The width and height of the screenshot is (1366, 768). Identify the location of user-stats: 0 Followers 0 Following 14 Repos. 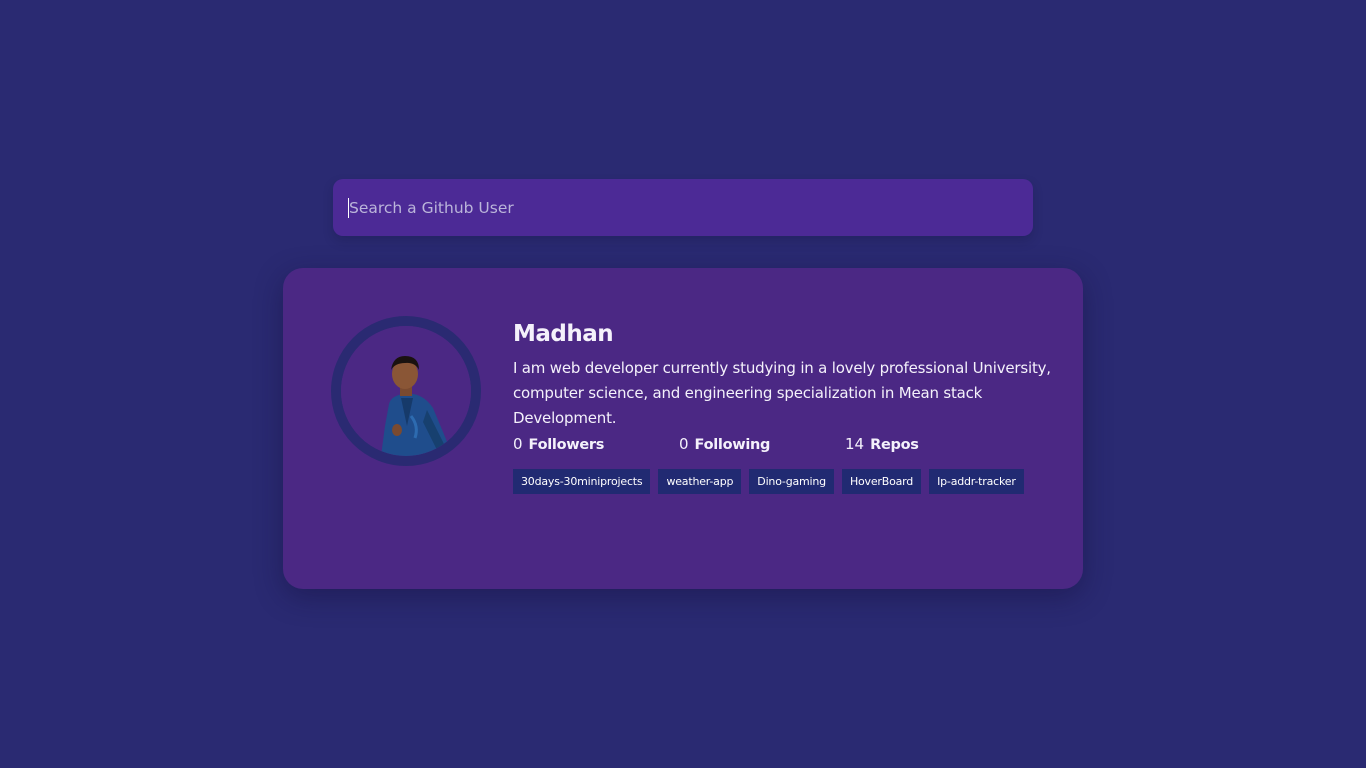
(783, 443).